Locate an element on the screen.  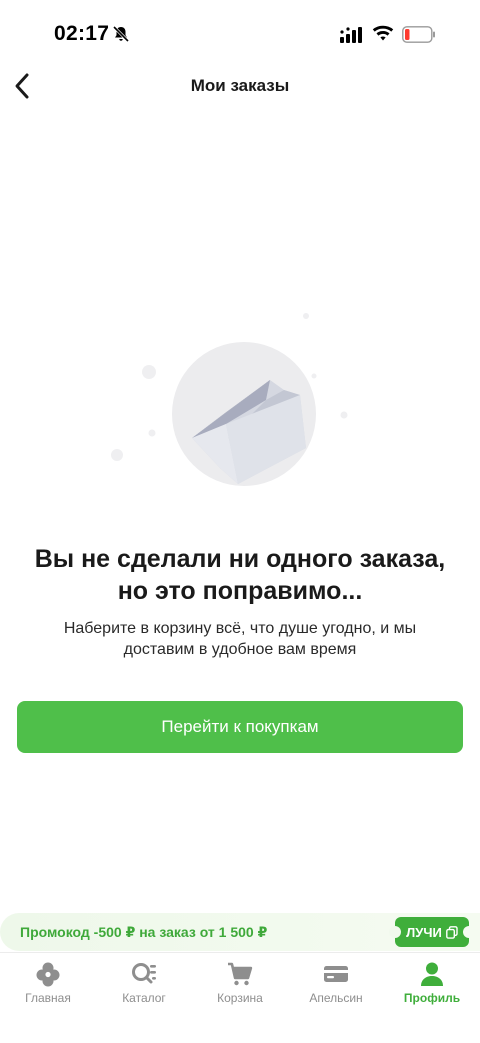
status-time: 02:17 is located at coordinates (82, 33).